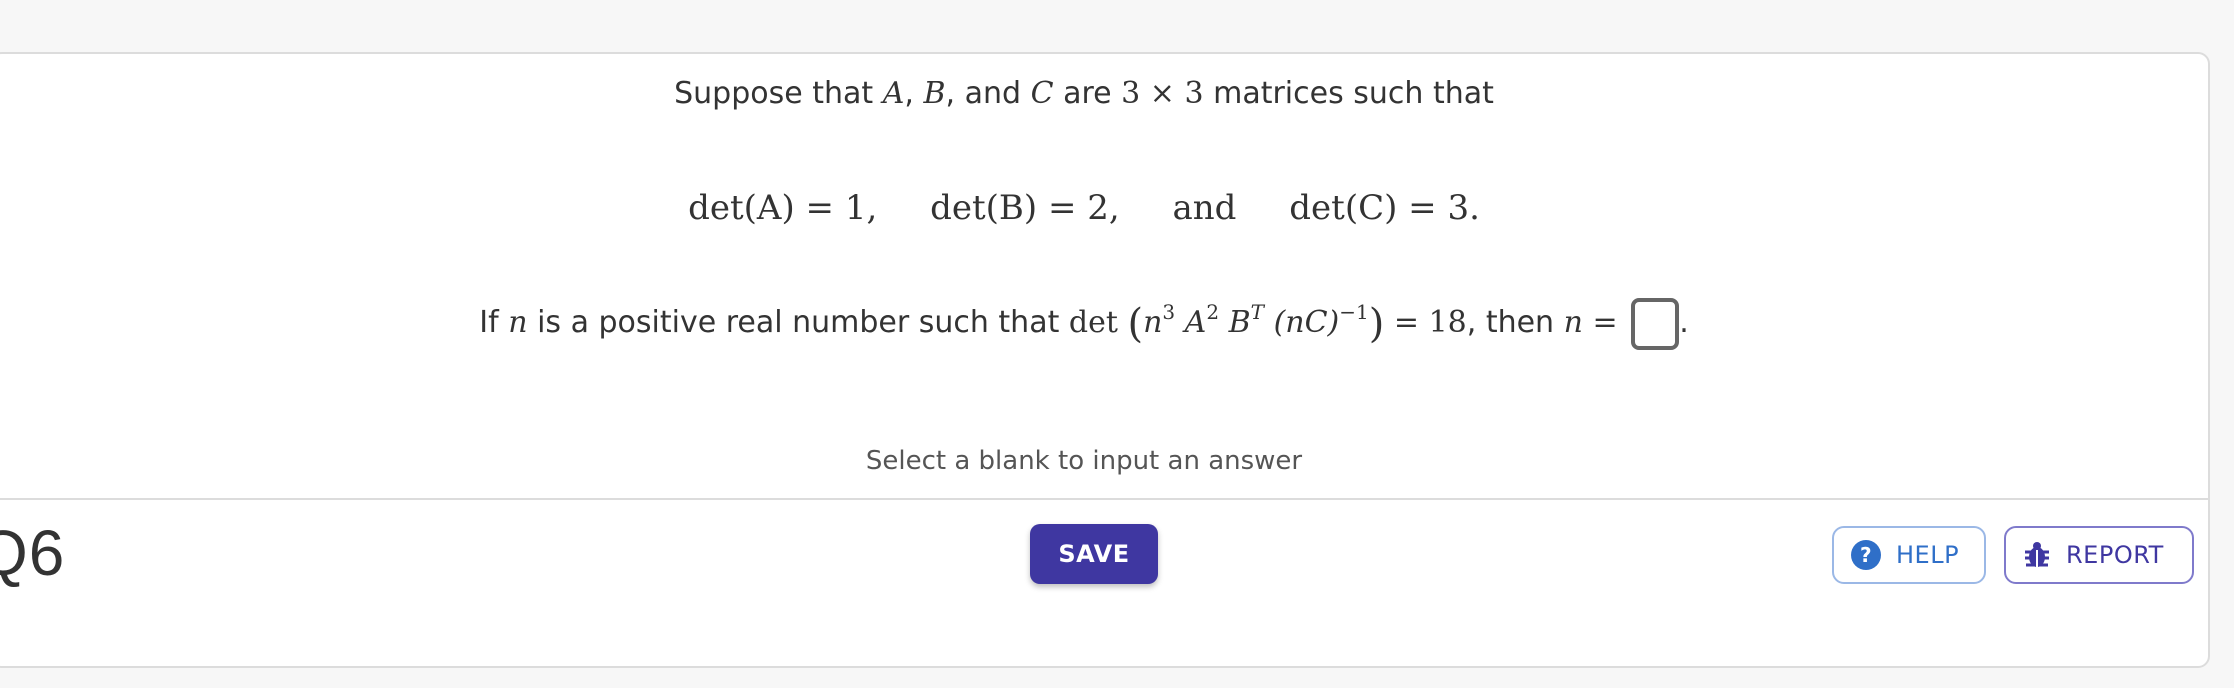 The width and height of the screenshot is (2234, 688). I want to click on question-circle-icon: ?, so click(1866, 555).